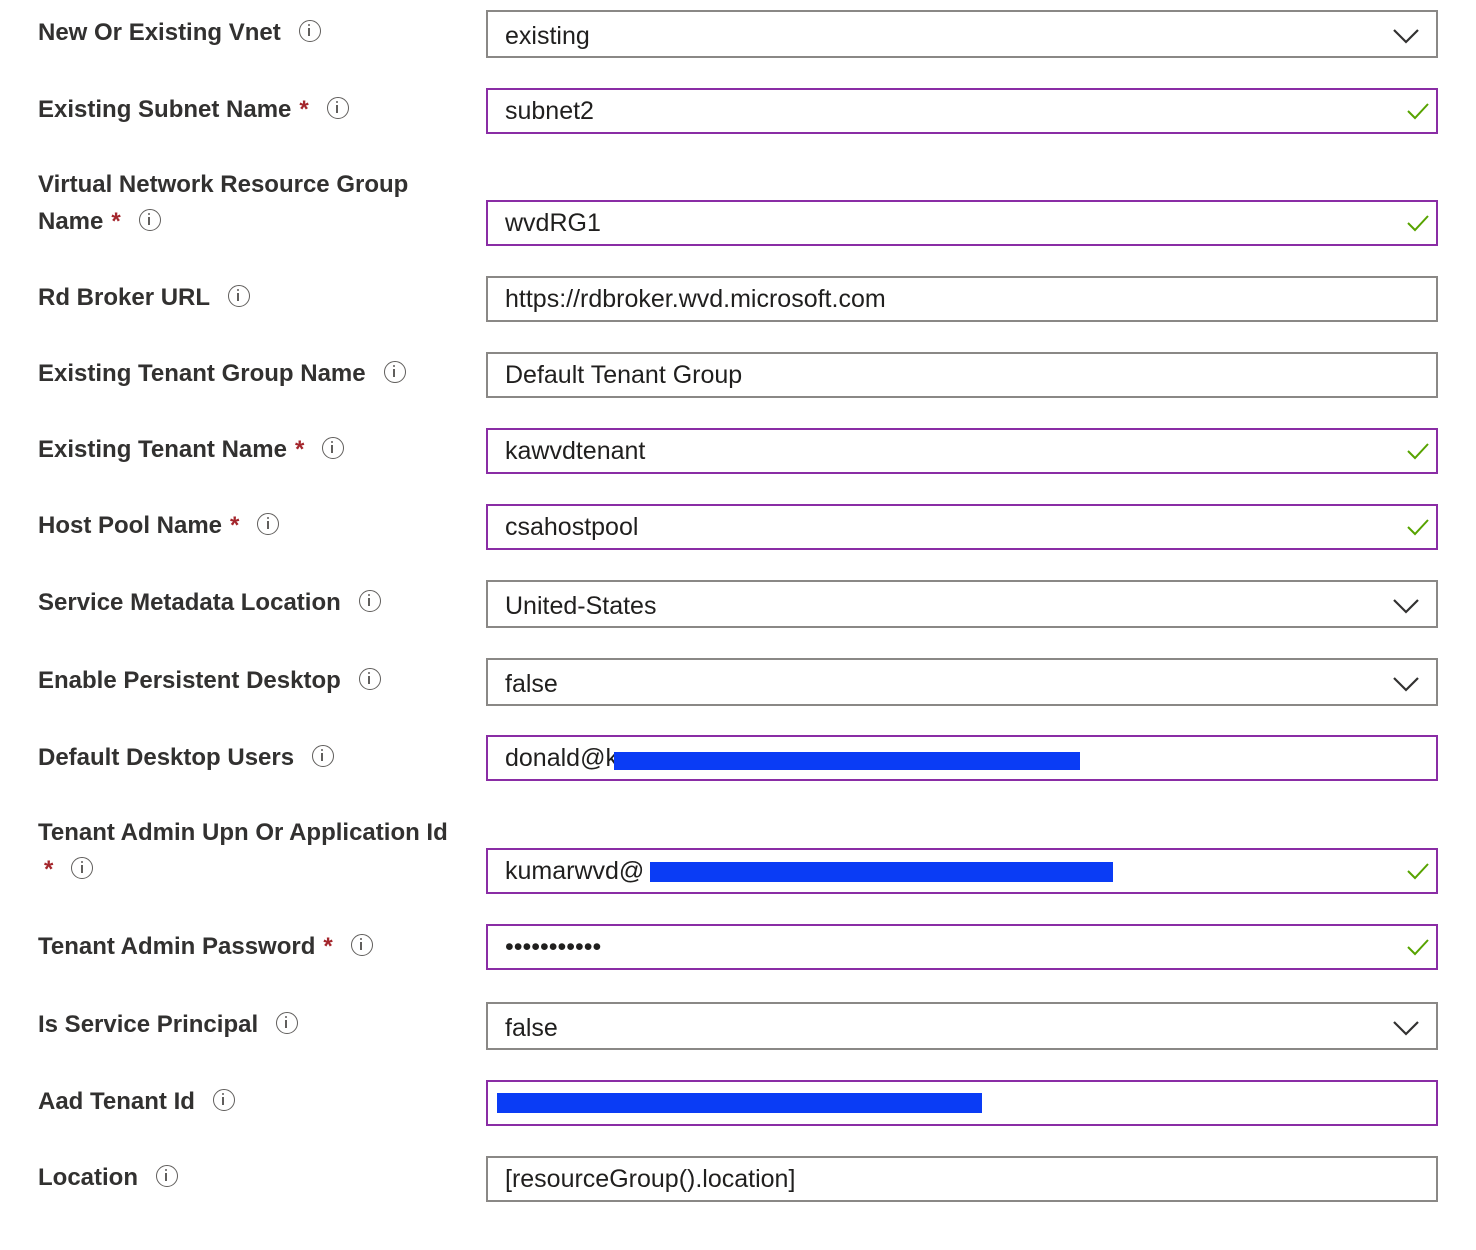  Describe the element at coordinates (189, 680) in the screenshot. I see `persistent-label-text: Enable Persistent Desktop` at that location.